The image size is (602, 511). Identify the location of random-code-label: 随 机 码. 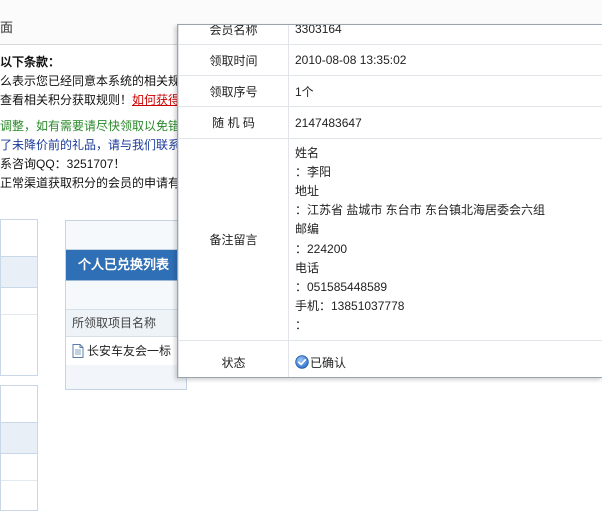
(234, 123).